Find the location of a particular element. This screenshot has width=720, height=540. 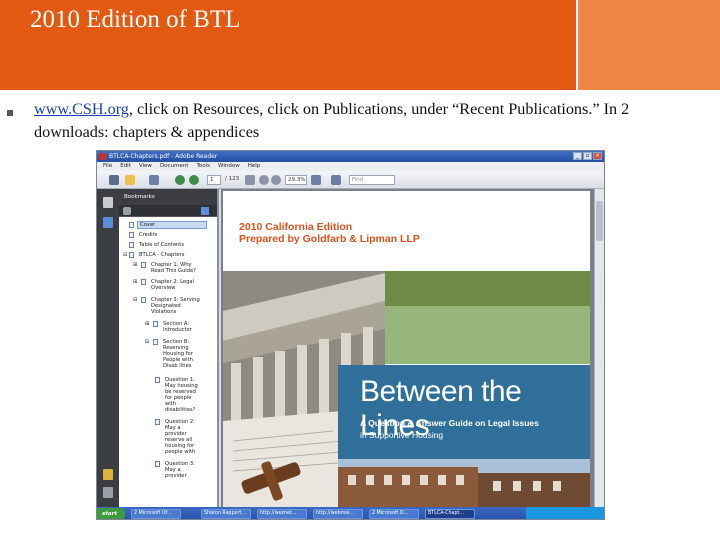

reader-window-title: BTLCA-Chapters.pdf - Adobe Reader is located at coordinates (163, 156).